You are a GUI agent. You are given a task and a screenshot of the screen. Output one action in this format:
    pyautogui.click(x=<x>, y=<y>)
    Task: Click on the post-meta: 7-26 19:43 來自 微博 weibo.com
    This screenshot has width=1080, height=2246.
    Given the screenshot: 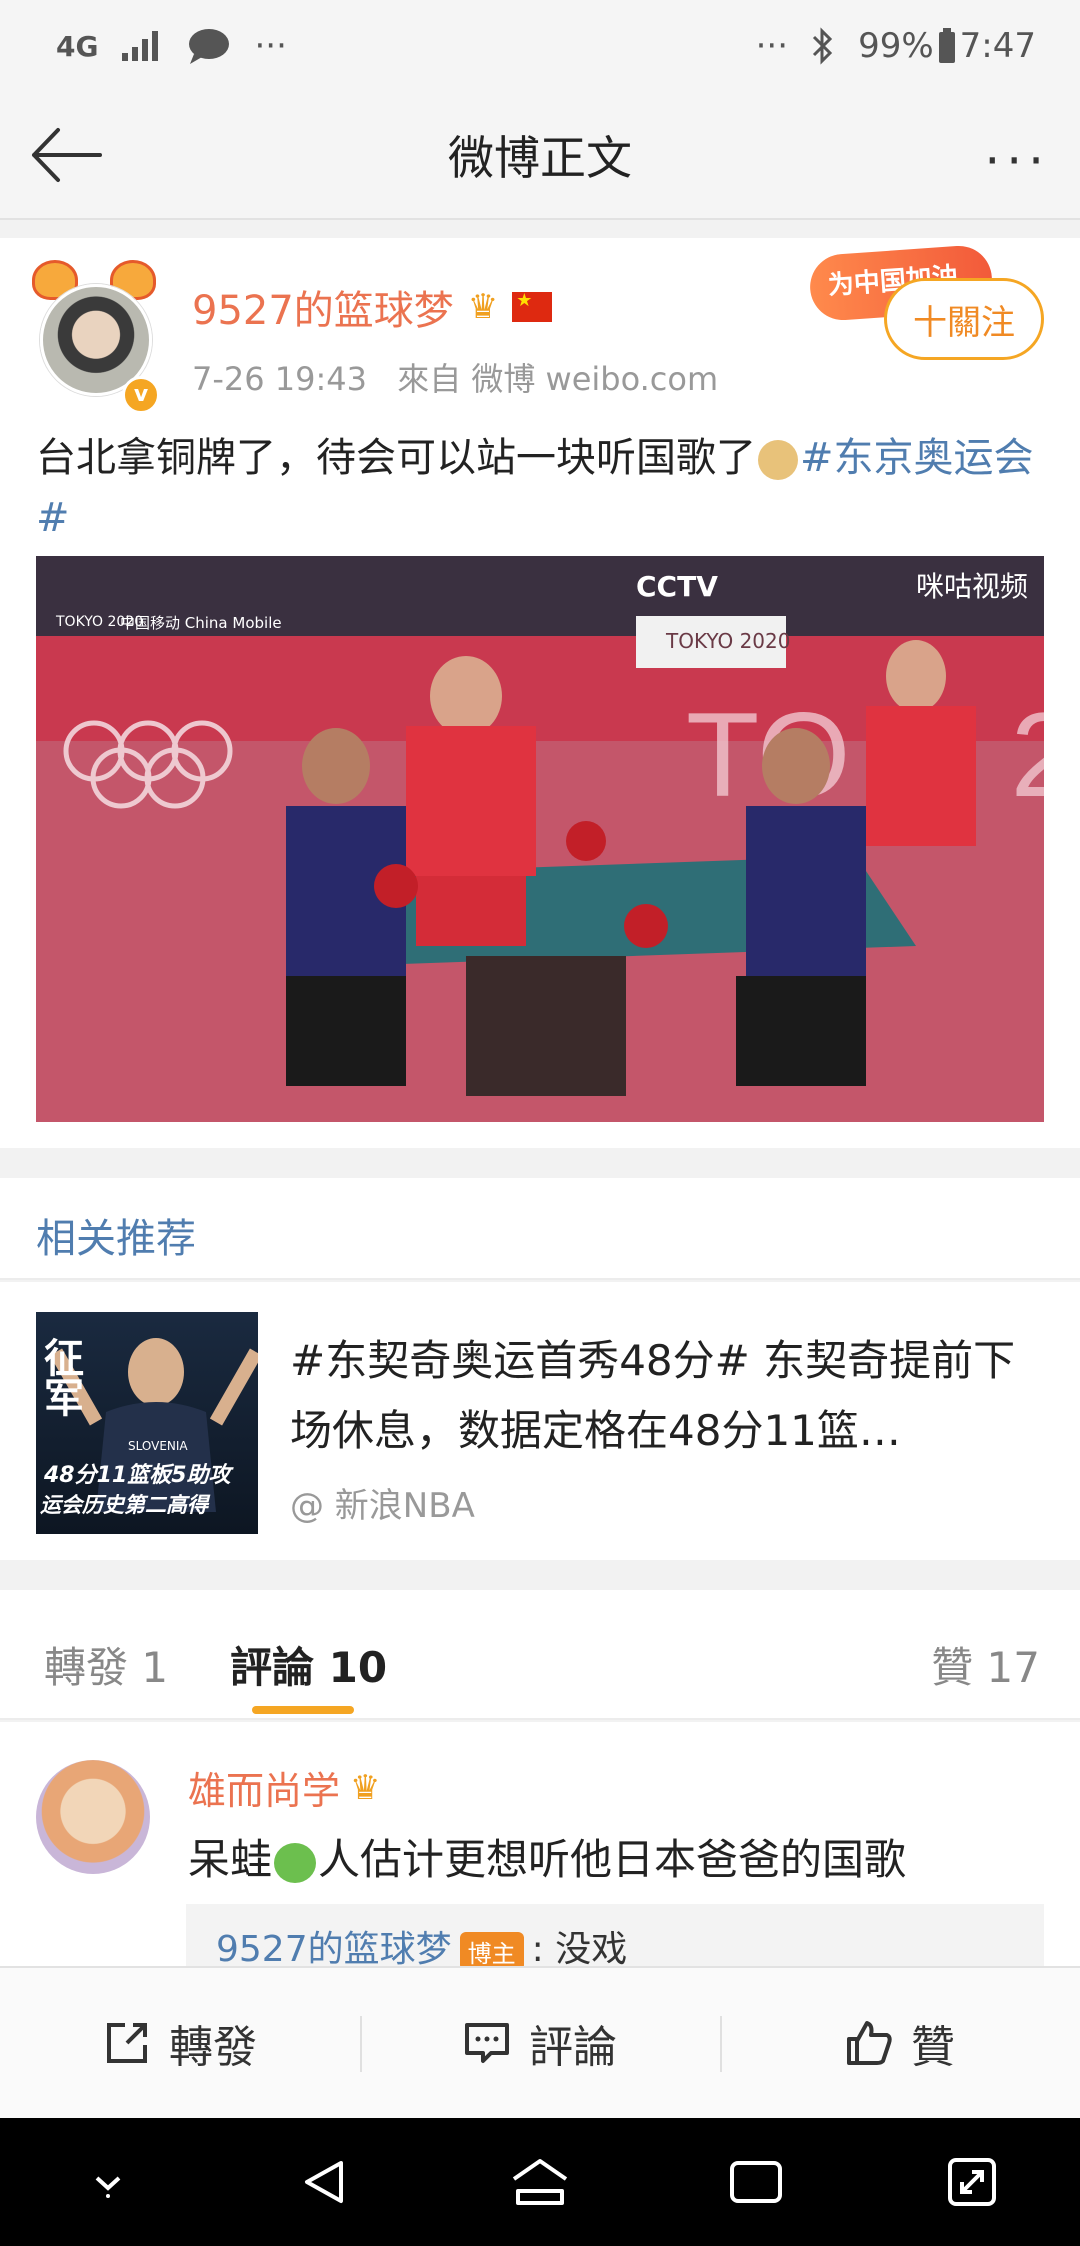 What is the action you would take?
    pyautogui.click(x=455, y=377)
    